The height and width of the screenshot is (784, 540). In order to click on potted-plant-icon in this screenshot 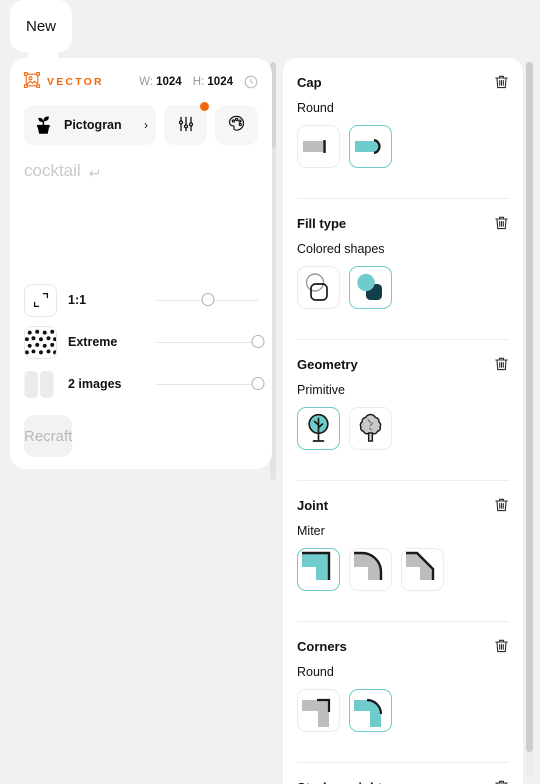, I will do `click(44, 125)`.